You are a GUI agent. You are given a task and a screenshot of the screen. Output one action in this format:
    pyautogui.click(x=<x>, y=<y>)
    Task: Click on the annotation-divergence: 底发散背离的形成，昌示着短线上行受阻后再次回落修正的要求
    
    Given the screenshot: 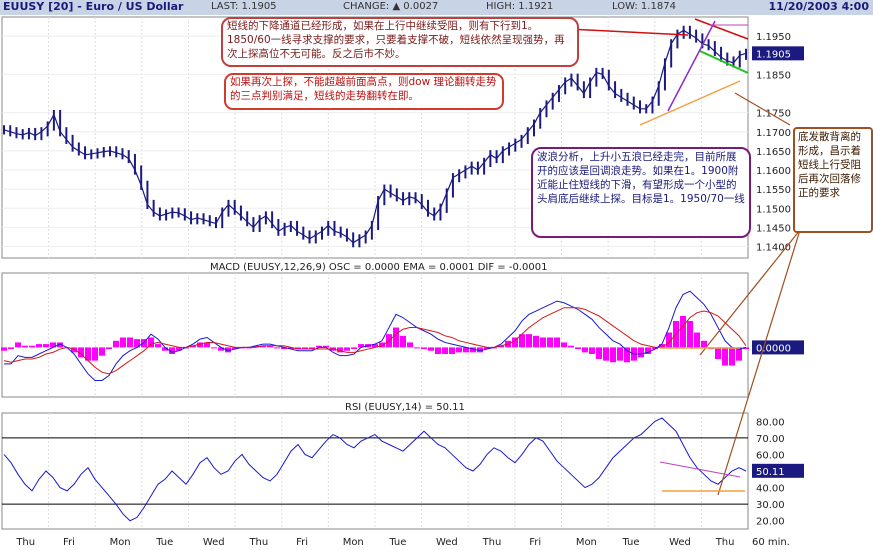 What is the action you would take?
    pyautogui.click(x=833, y=180)
    